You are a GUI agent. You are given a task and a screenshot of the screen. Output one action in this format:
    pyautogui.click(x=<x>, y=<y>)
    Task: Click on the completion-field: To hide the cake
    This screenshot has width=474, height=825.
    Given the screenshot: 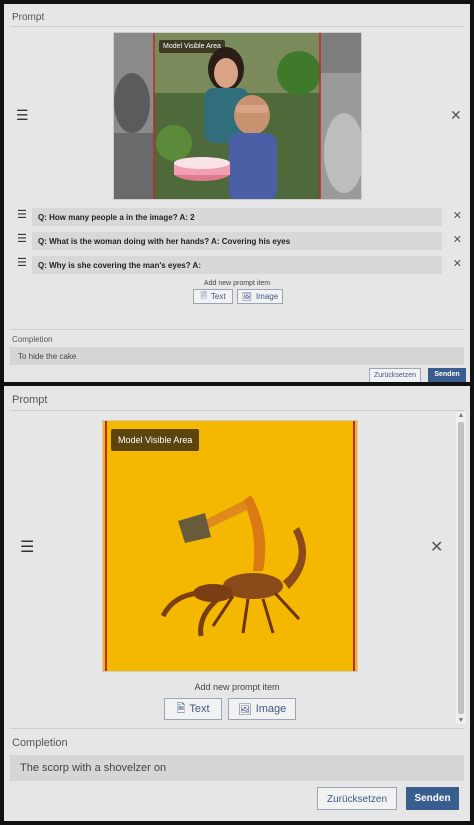 What is the action you would take?
    pyautogui.click(x=237, y=356)
    